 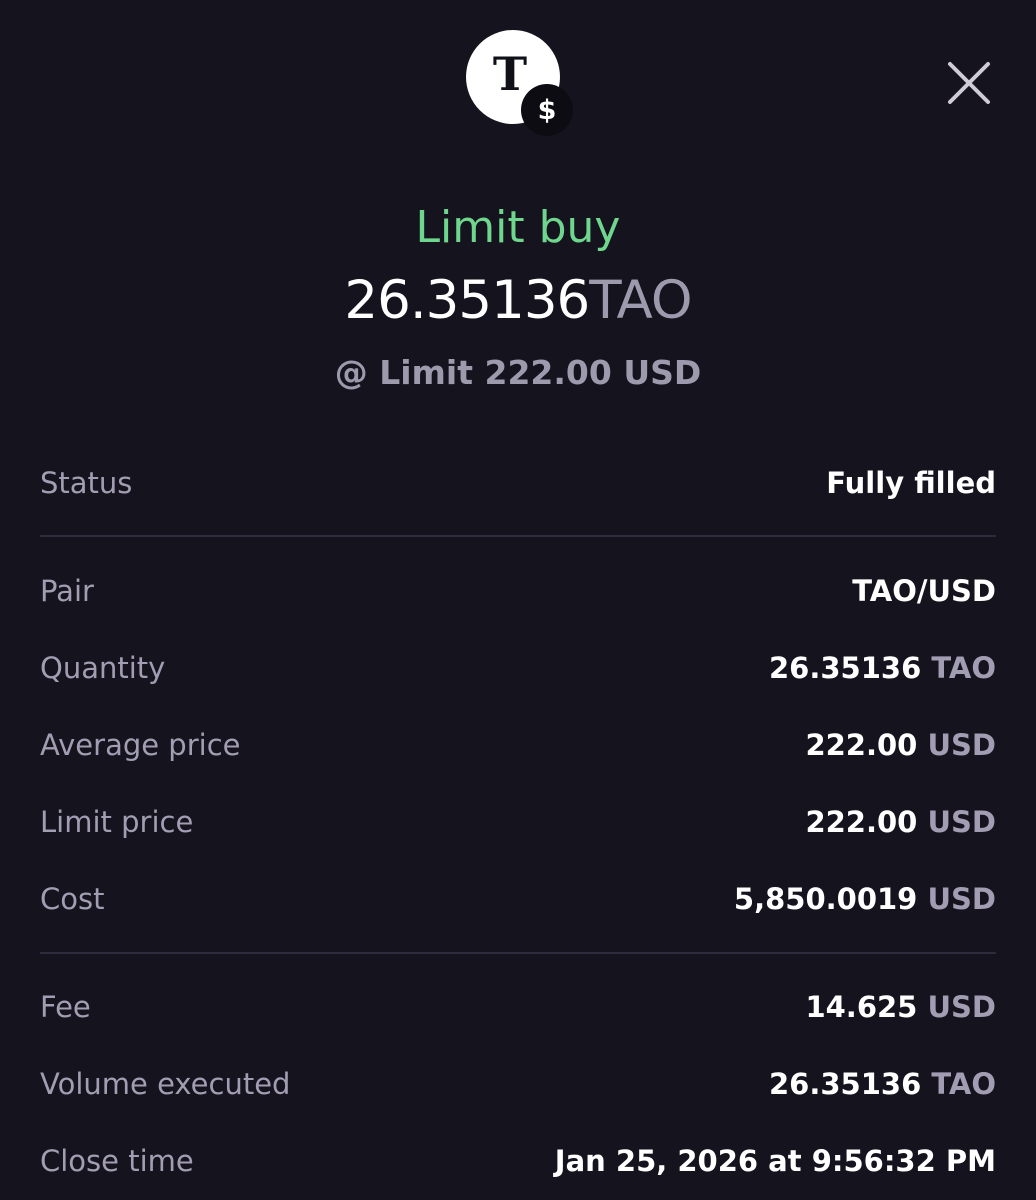 What do you see at coordinates (518, 745) in the screenshot?
I see `average-price-row: Average price 222.00 USD` at bounding box center [518, 745].